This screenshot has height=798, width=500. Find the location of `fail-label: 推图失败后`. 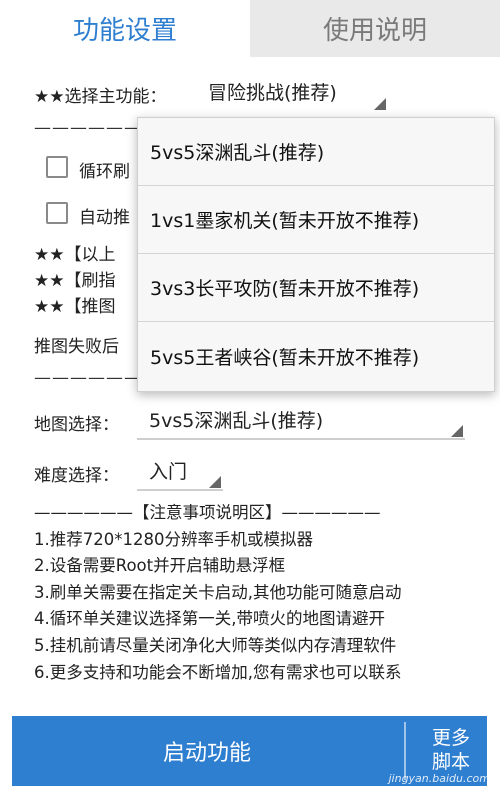

fail-label: 推图失败后 is located at coordinates (76, 347).